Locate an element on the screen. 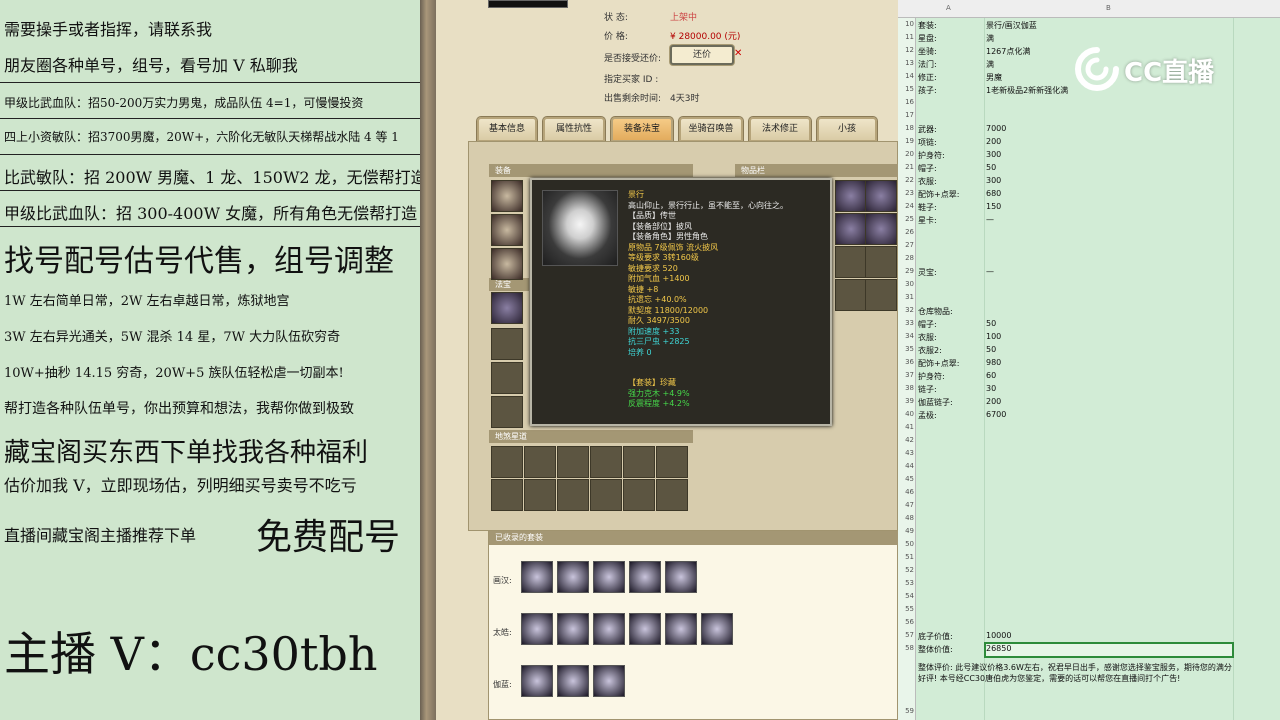 The height and width of the screenshot is (720, 1280). cell-label: 套装: is located at coordinates (927, 25).